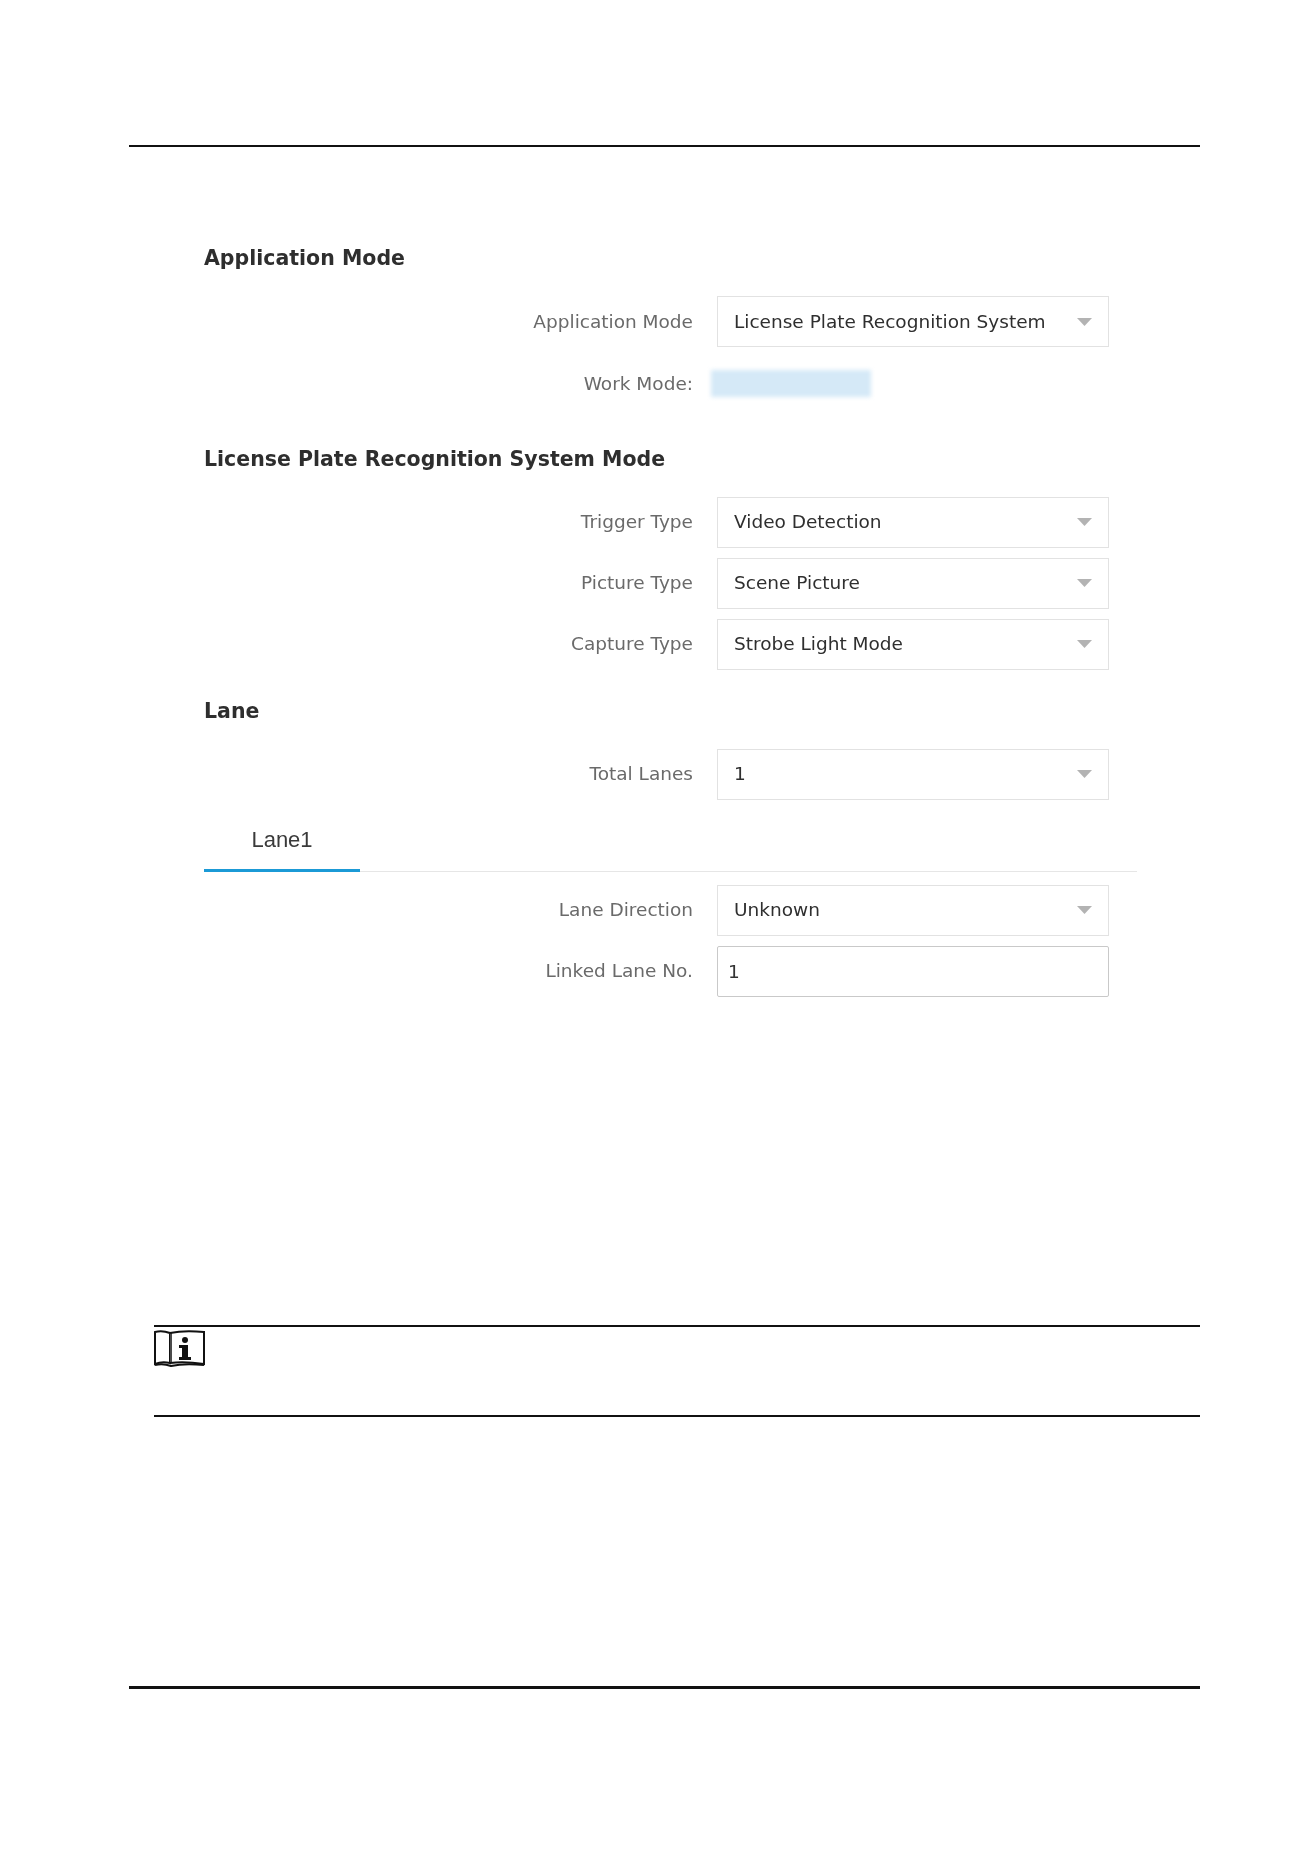 This screenshot has height=1873, width=1313. Describe the element at coordinates (232, 711) in the screenshot. I see `section-heading: Lane` at that location.